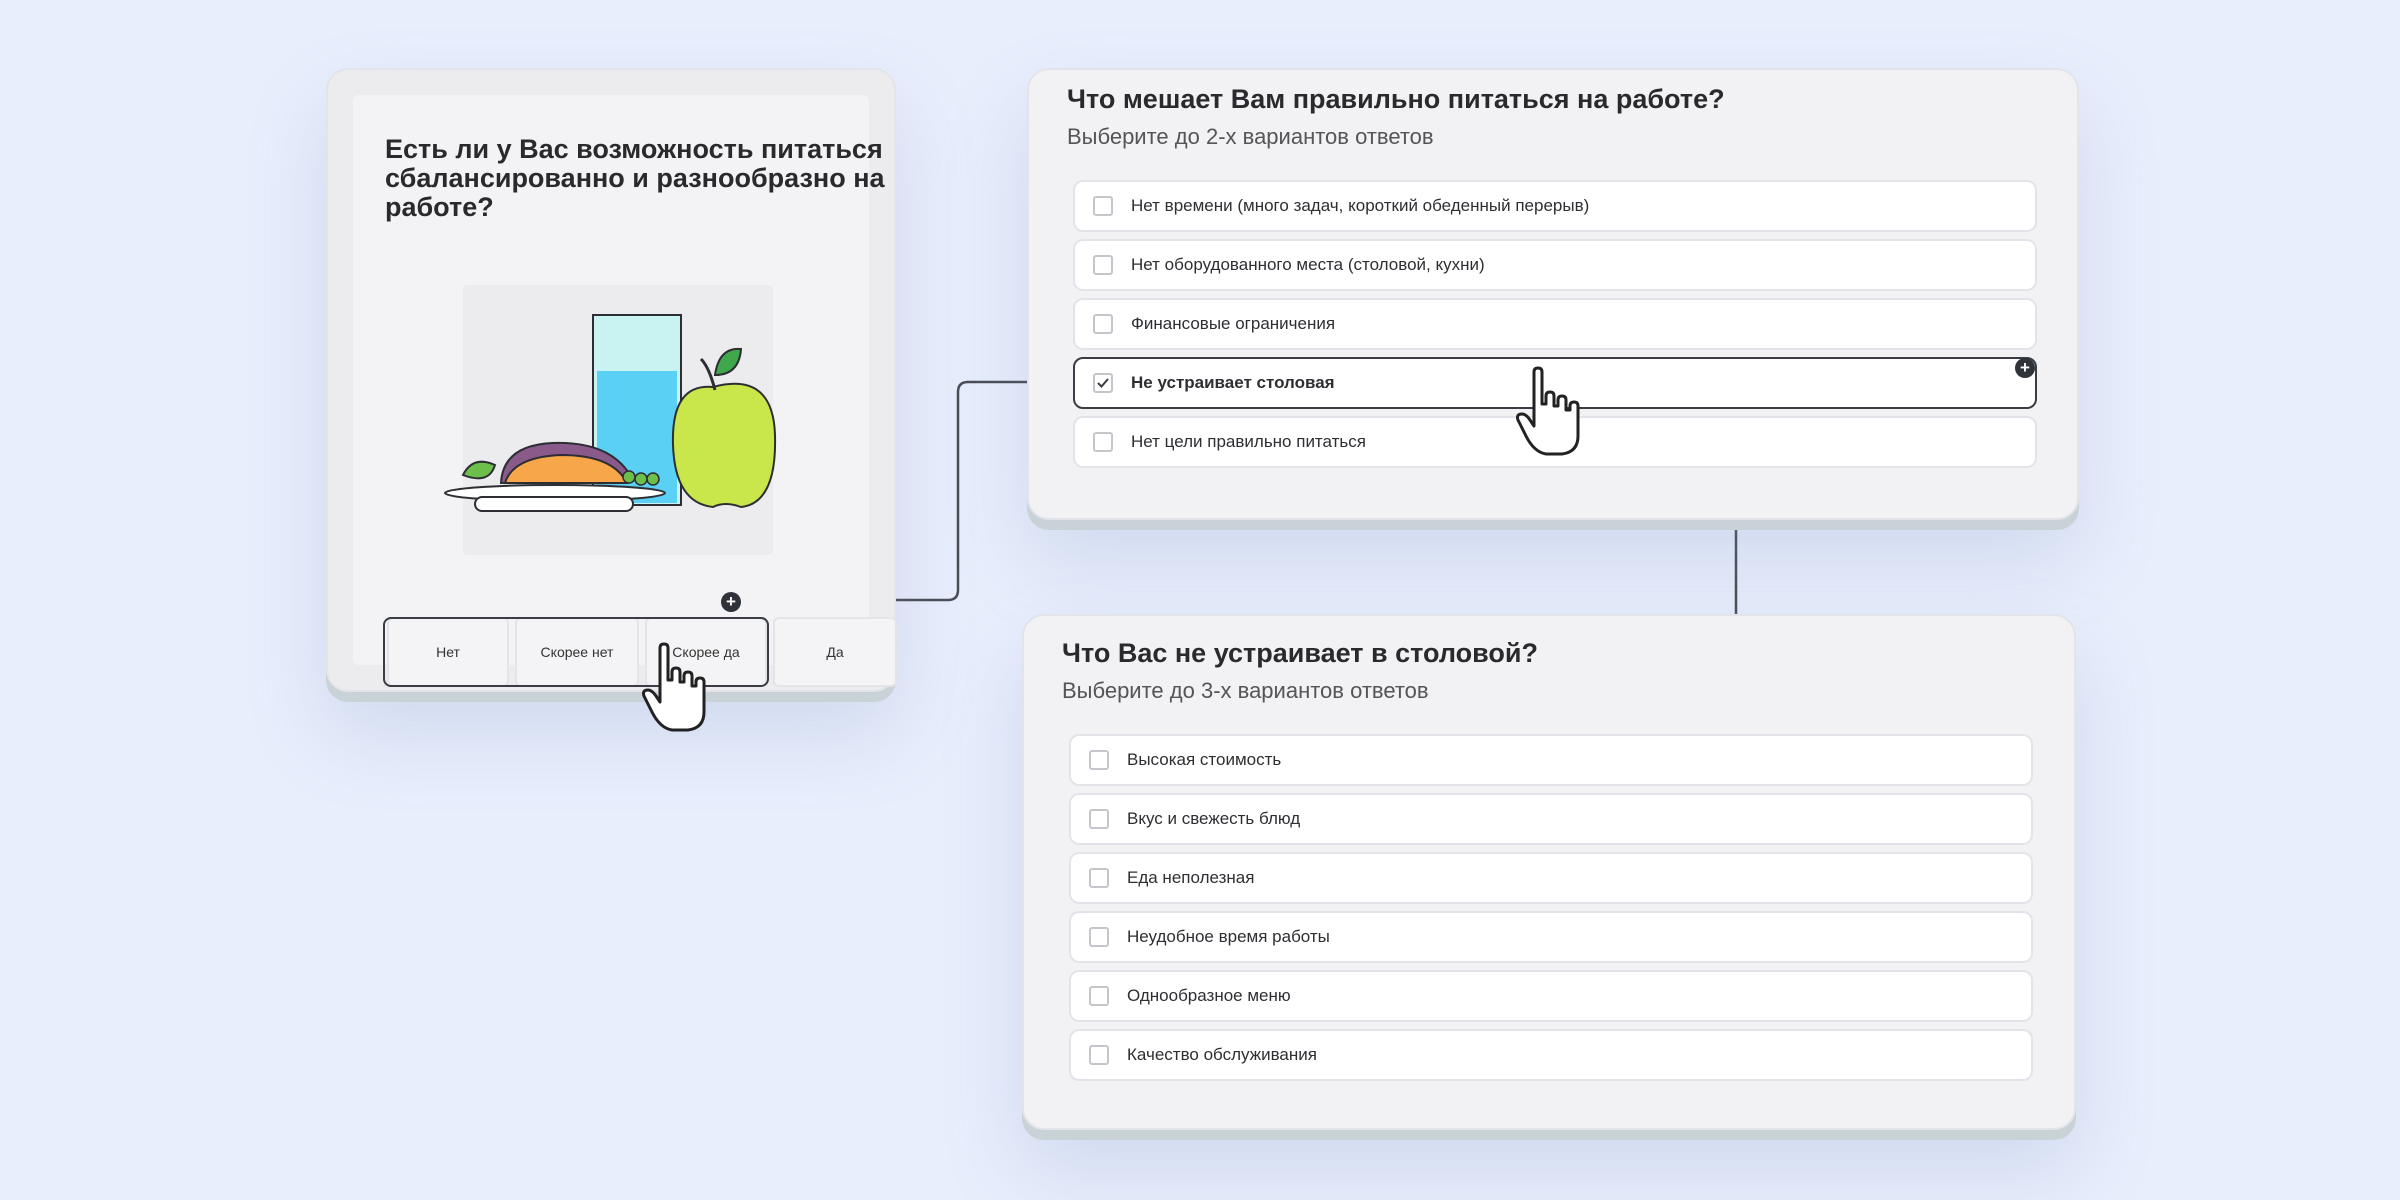 The image size is (2400, 1200). Describe the element at coordinates (1250, 136) in the screenshot. I see `question-hint: Выберите до 2-х вариантов ответов` at that location.